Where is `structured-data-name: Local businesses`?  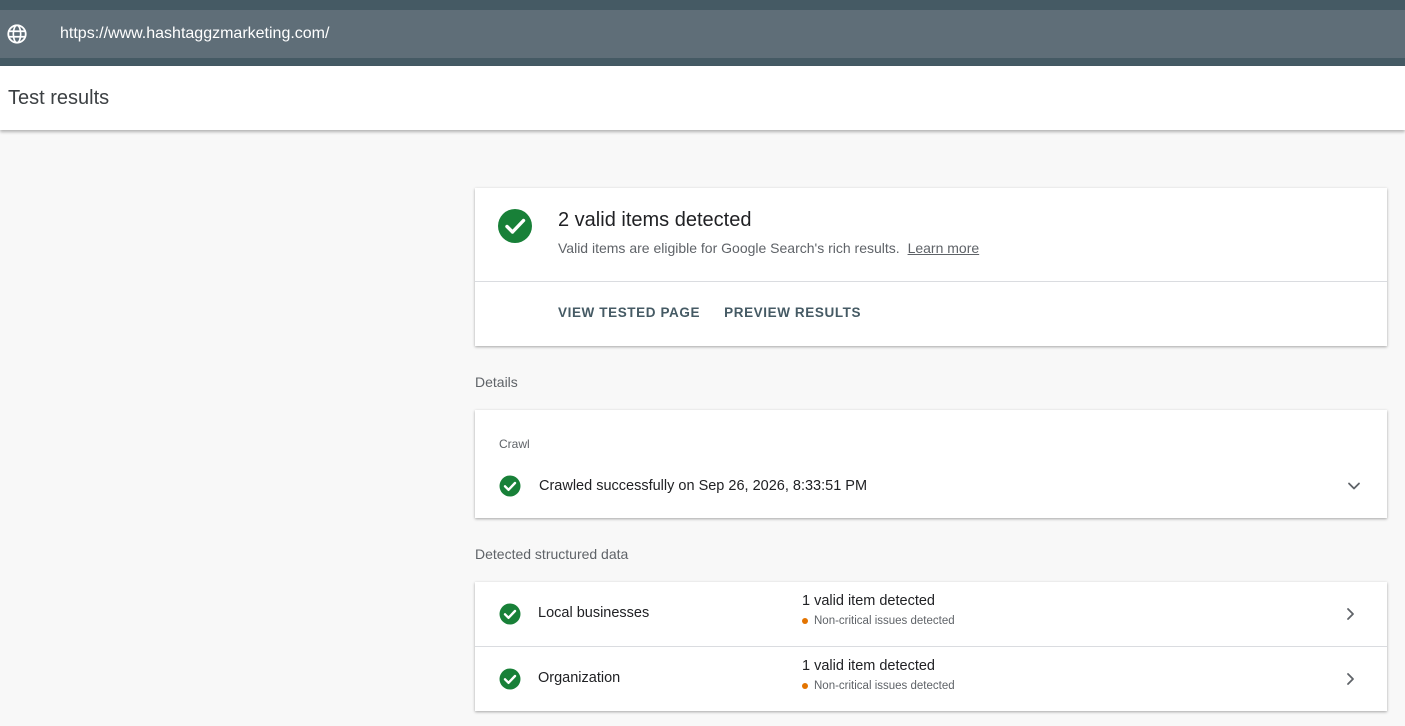
structured-data-name: Local businesses is located at coordinates (594, 613).